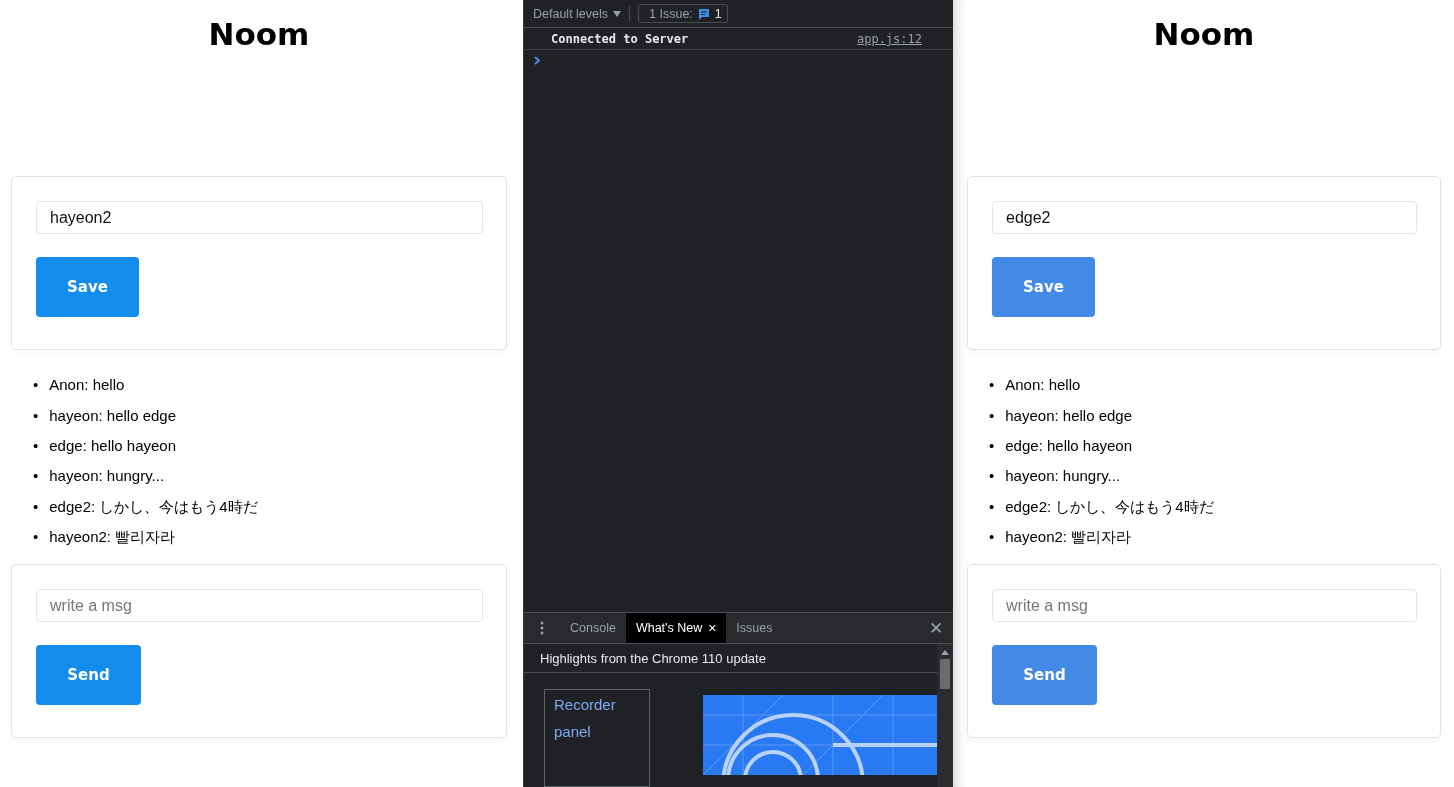 The width and height of the screenshot is (1454, 787). What do you see at coordinates (617, 13) in the screenshot?
I see `caret-icon` at bounding box center [617, 13].